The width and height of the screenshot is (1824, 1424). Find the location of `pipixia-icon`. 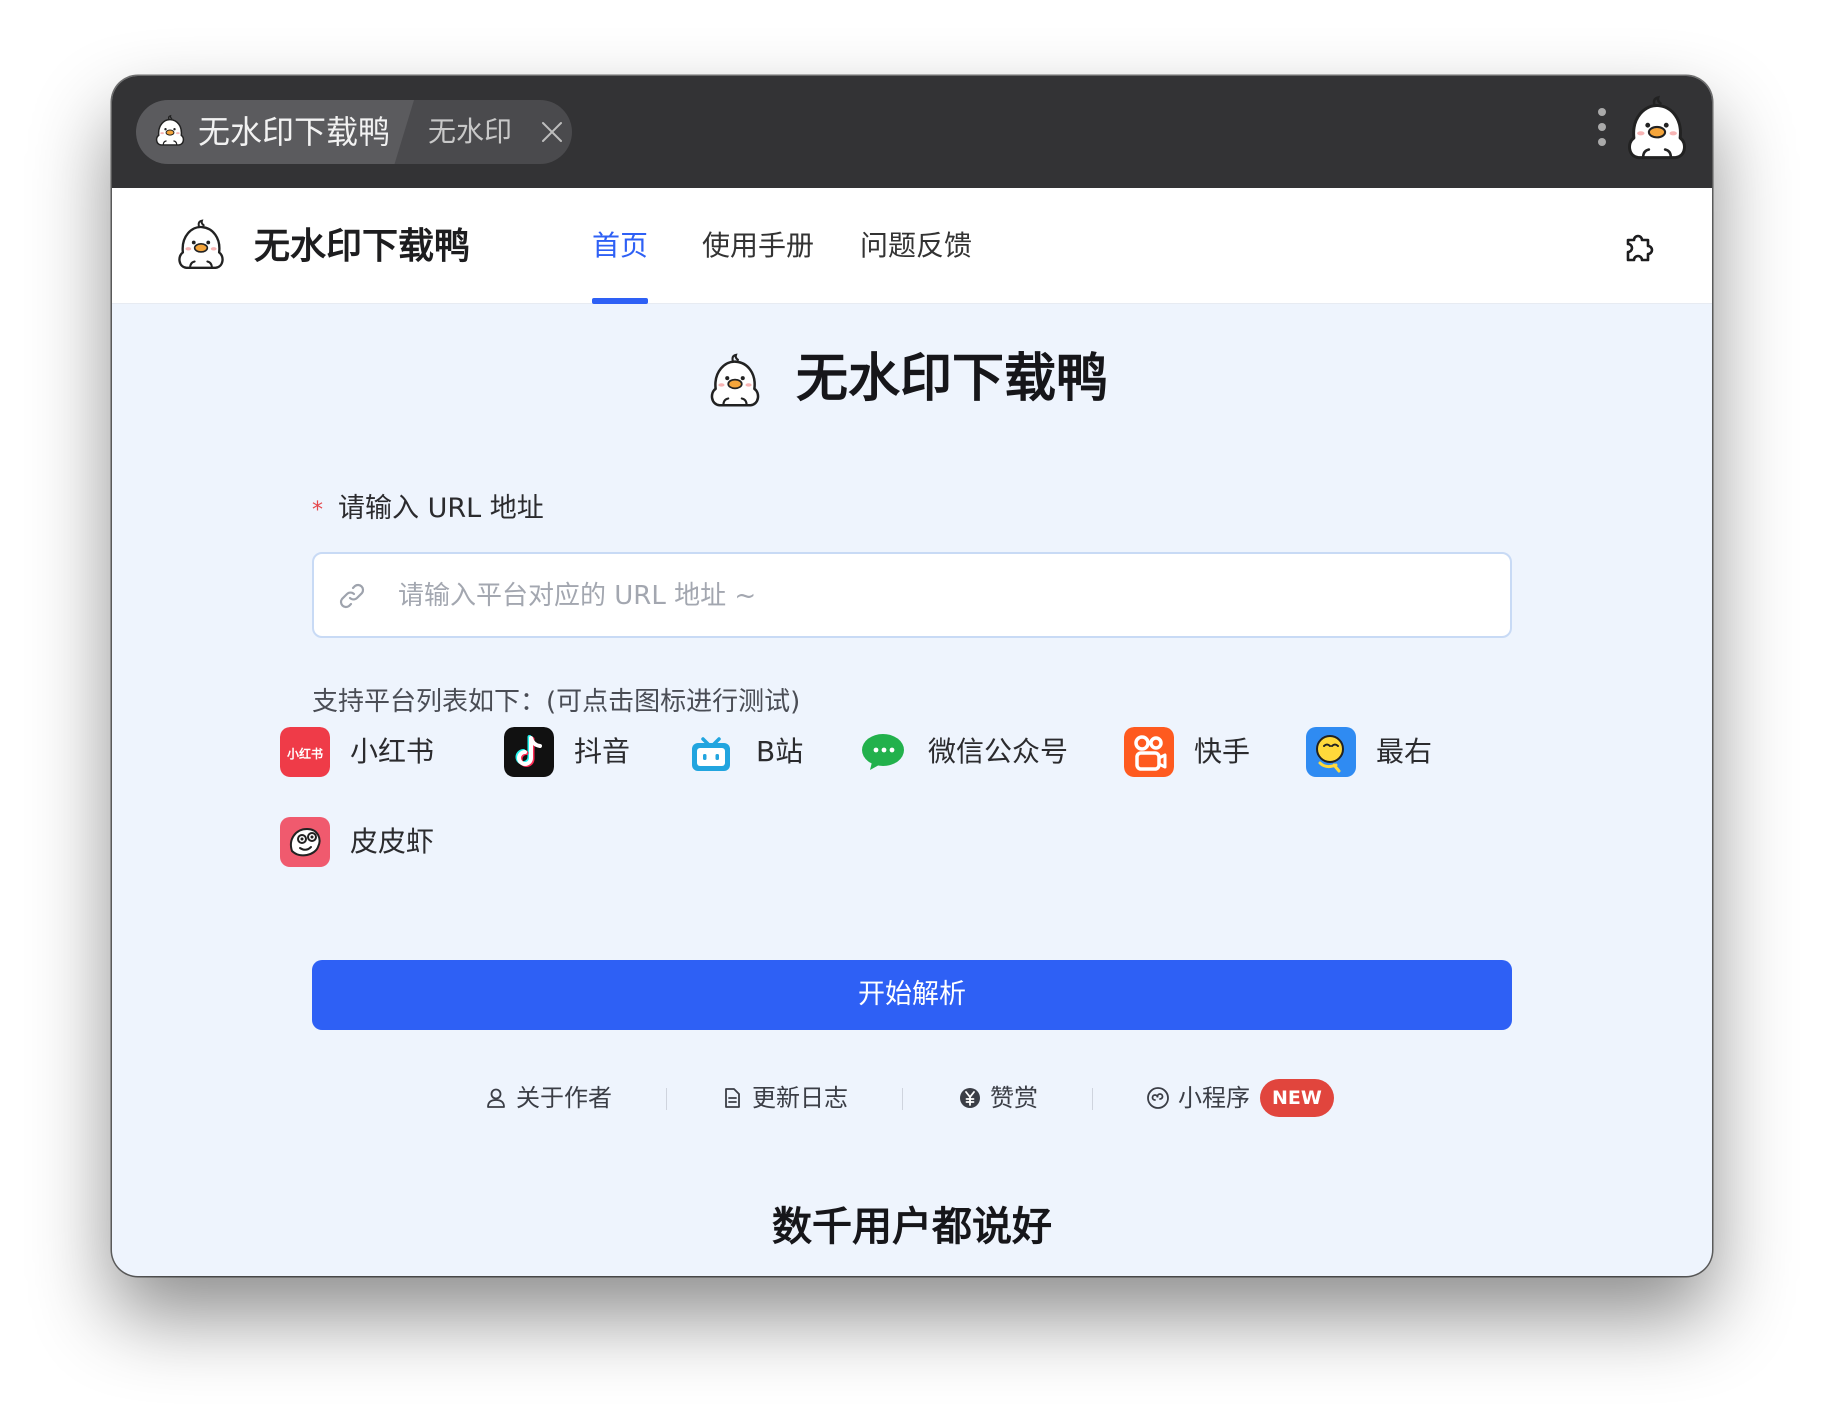

pipixia-icon is located at coordinates (305, 842).